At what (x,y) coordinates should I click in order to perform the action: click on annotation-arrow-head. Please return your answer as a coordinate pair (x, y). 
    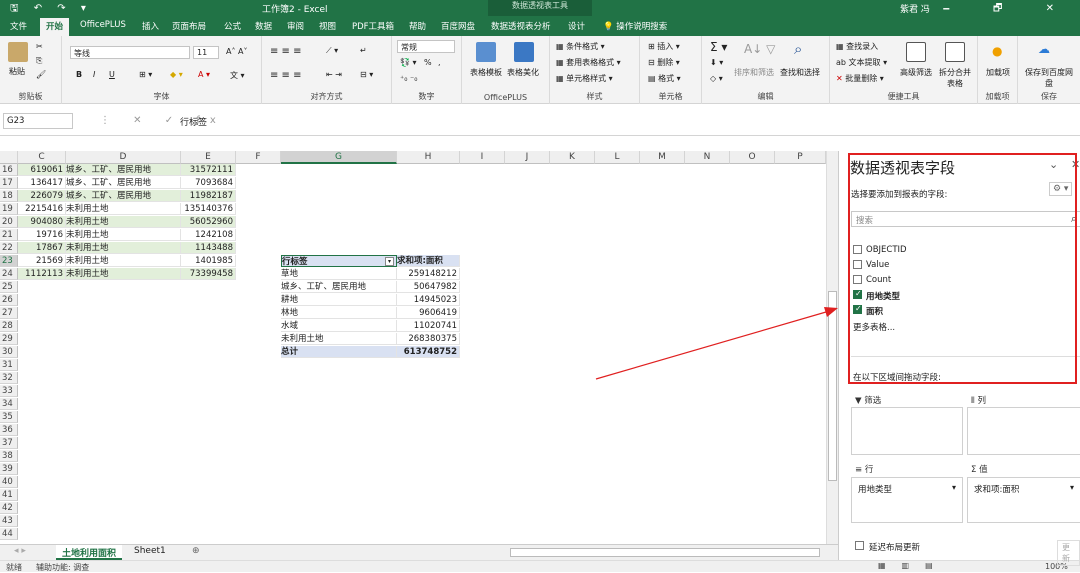
    Looking at the image, I should click on (831, 312).